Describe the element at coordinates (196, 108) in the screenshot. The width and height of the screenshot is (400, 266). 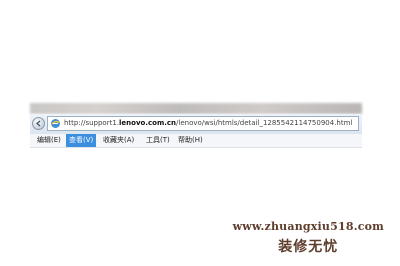
I see `blurred-title-bar` at that location.